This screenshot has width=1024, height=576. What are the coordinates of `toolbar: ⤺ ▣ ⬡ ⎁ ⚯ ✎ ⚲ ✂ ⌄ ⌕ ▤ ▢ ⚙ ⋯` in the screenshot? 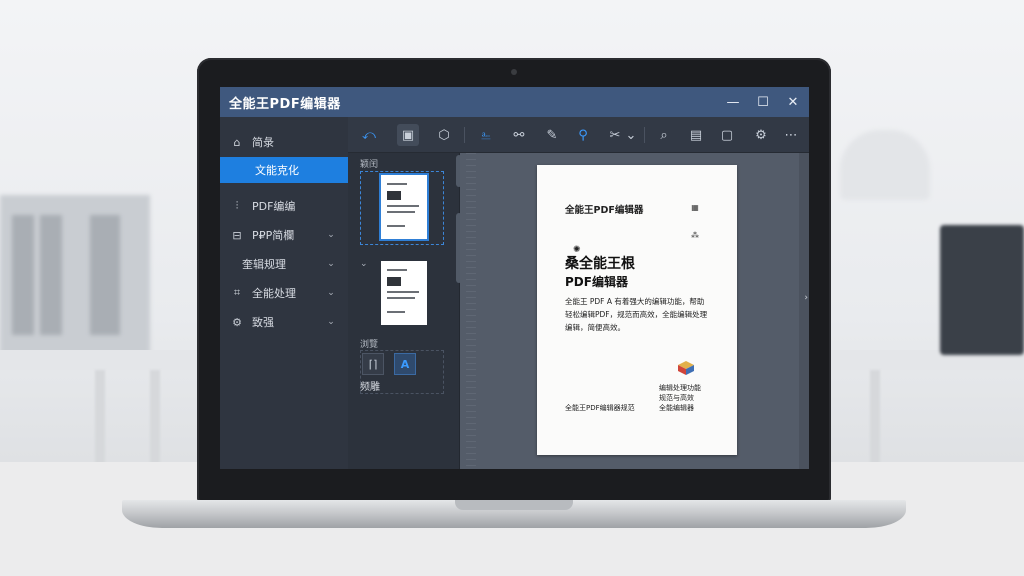 It's located at (578, 135).